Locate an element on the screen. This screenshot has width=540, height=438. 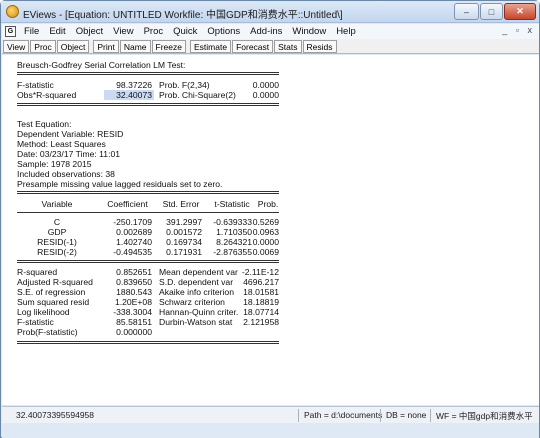
stat-value: -338.3004 is located at coordinates (132, 312).